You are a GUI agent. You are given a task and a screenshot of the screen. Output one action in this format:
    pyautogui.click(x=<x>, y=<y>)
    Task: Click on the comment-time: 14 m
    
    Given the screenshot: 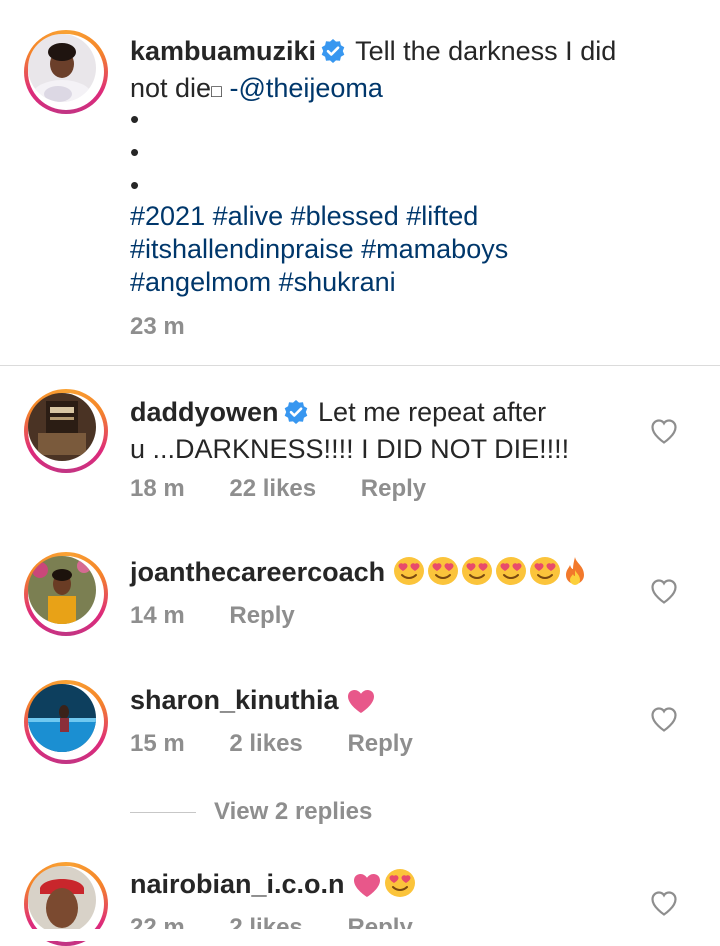 What is the action you would take?
    pyautogui.click(x=157, y=615)
    